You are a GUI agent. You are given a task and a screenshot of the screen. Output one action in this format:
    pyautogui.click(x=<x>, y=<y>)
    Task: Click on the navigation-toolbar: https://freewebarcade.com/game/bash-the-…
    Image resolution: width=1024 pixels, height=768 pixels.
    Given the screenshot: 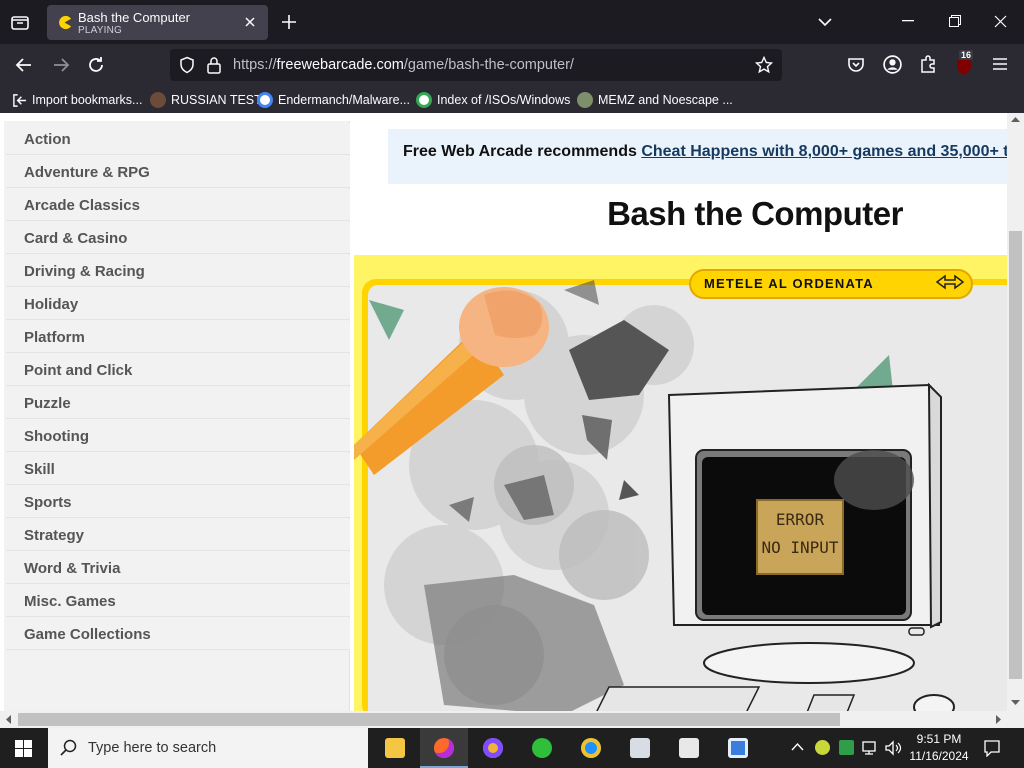 What is the action you would take?
    pyautogui.click(x=512, y=65)
    